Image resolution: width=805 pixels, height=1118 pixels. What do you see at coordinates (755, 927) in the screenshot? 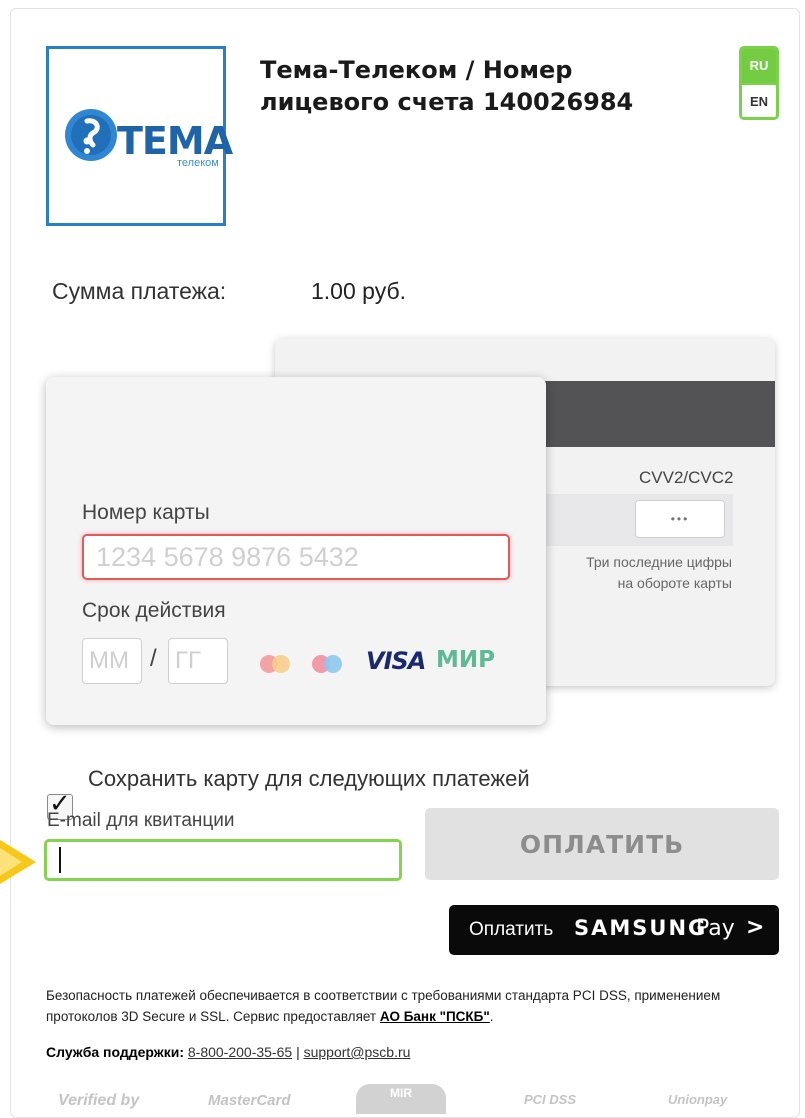
I see `chevron-right-icon: >` at bounding box center [755, 927].